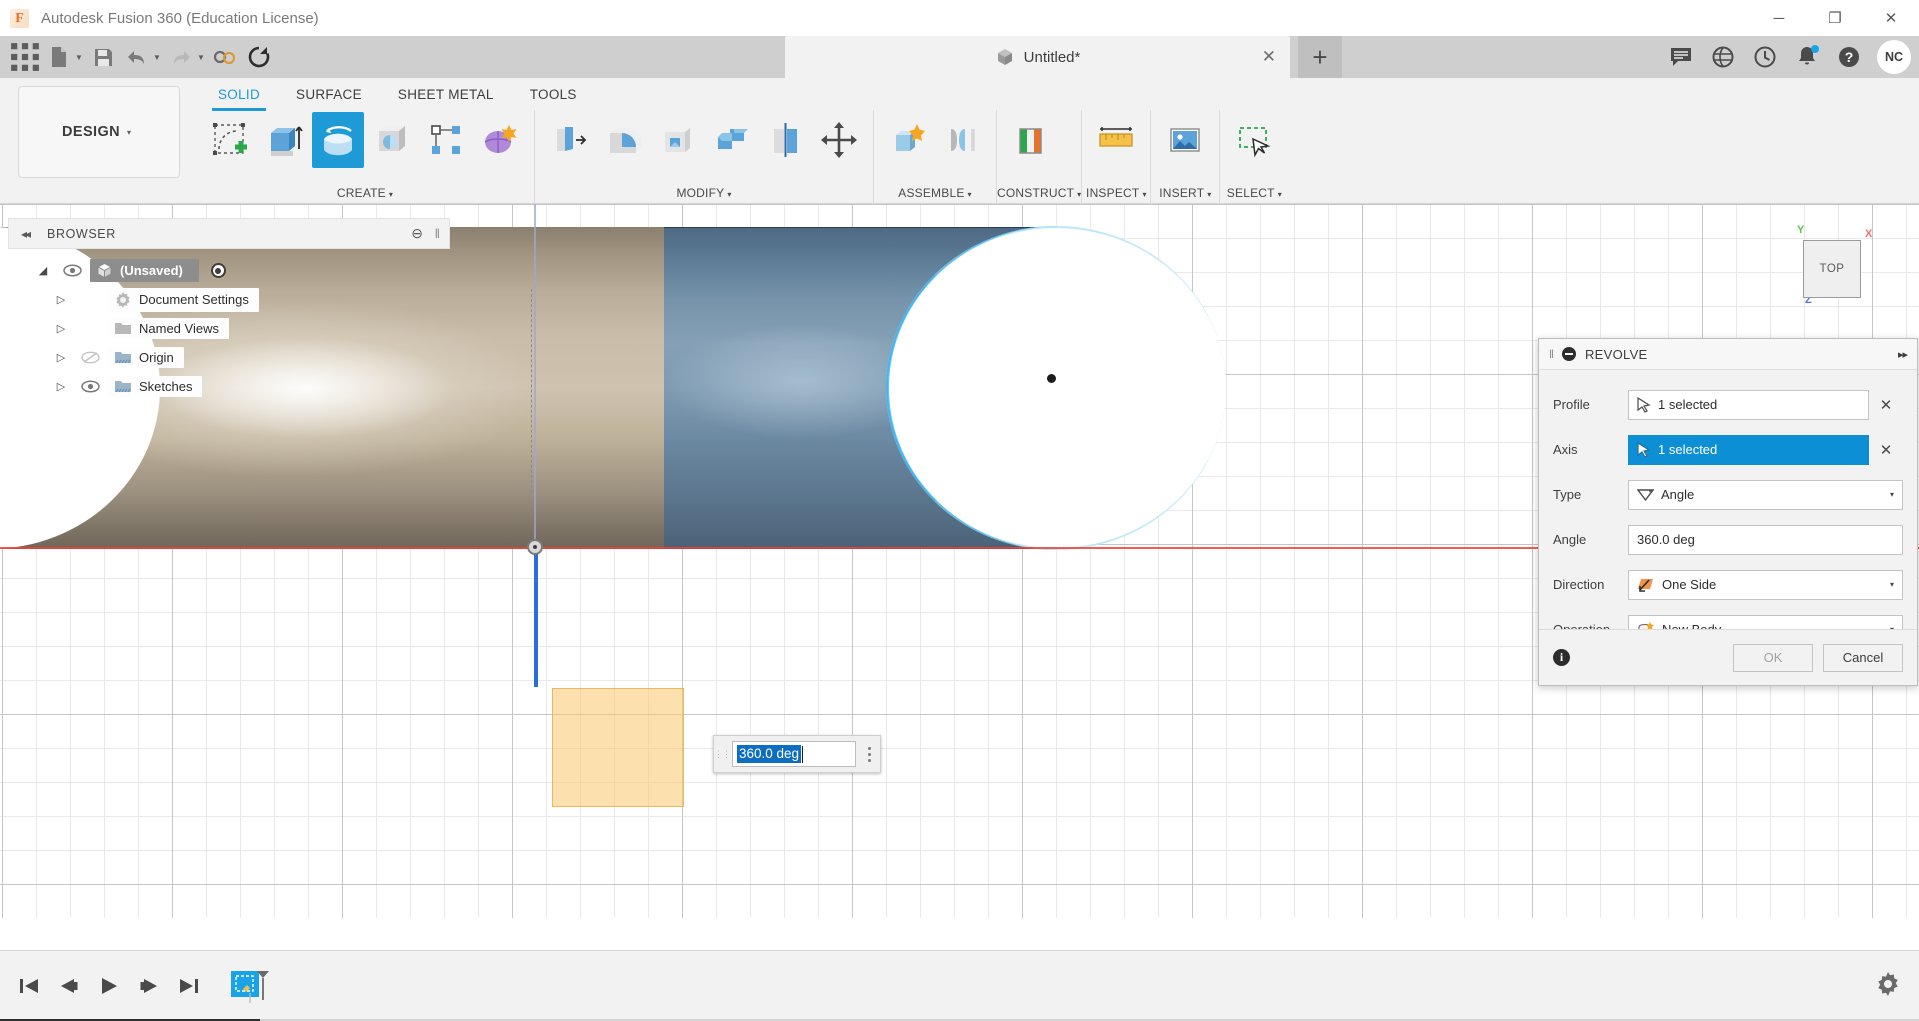 This screenshot has width=1919, height=1021. Describe the element at coordinates (500, 140) in the screenshot. I see `form-tool` at that location.